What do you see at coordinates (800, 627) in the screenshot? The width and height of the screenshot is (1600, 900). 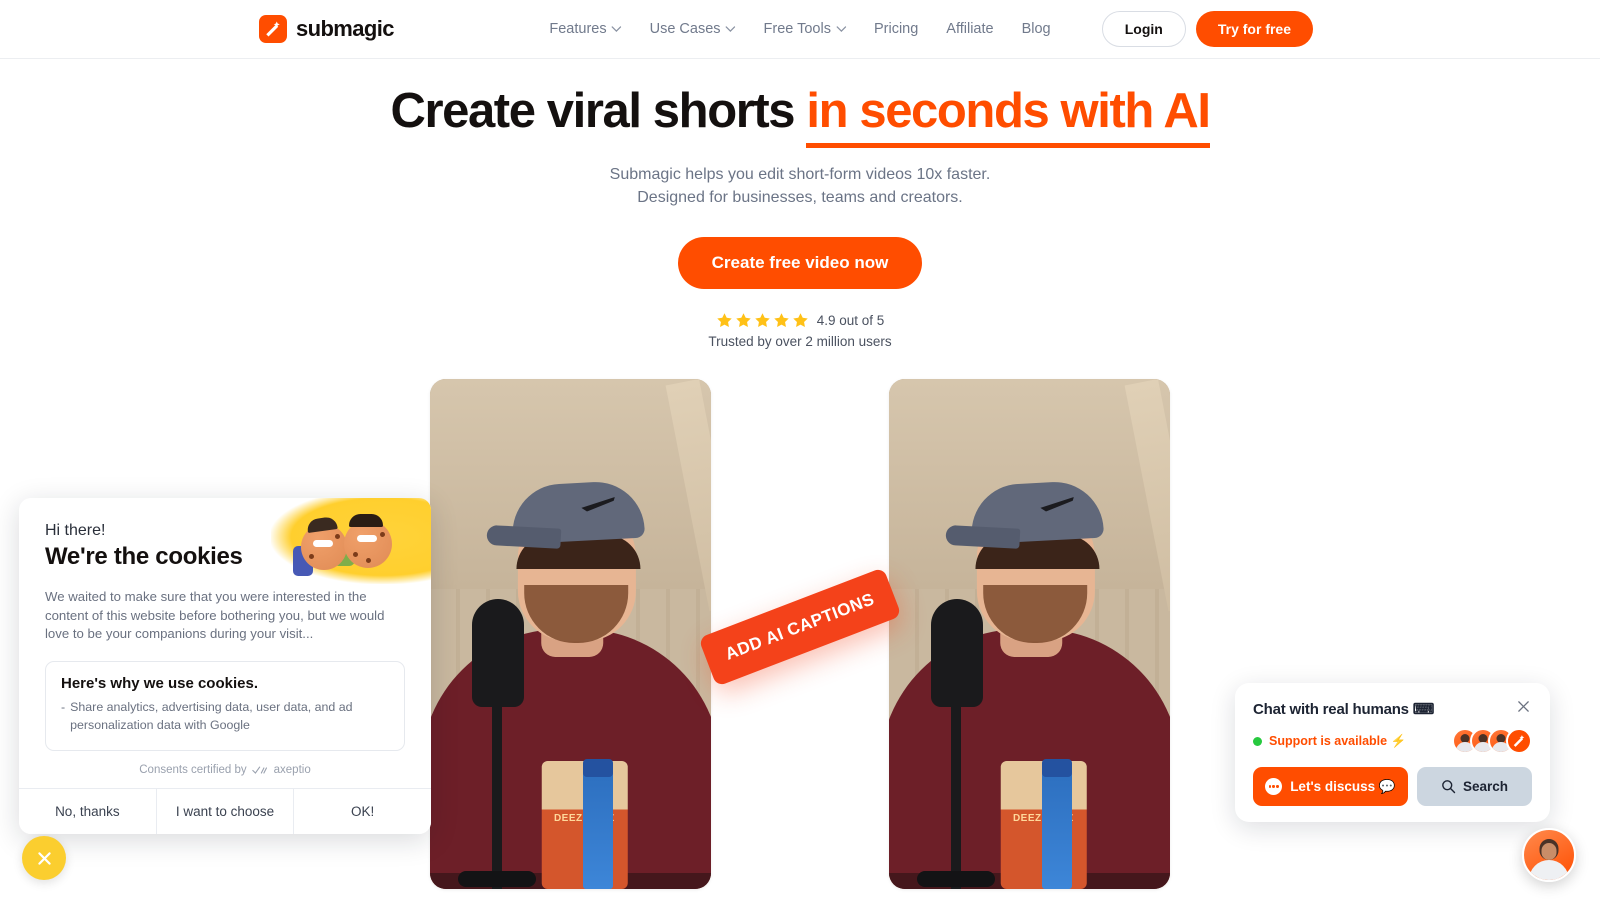 I see `add-ai-captions-badge: ADD AI CAPTIONS` at bounding box center [800, 627].